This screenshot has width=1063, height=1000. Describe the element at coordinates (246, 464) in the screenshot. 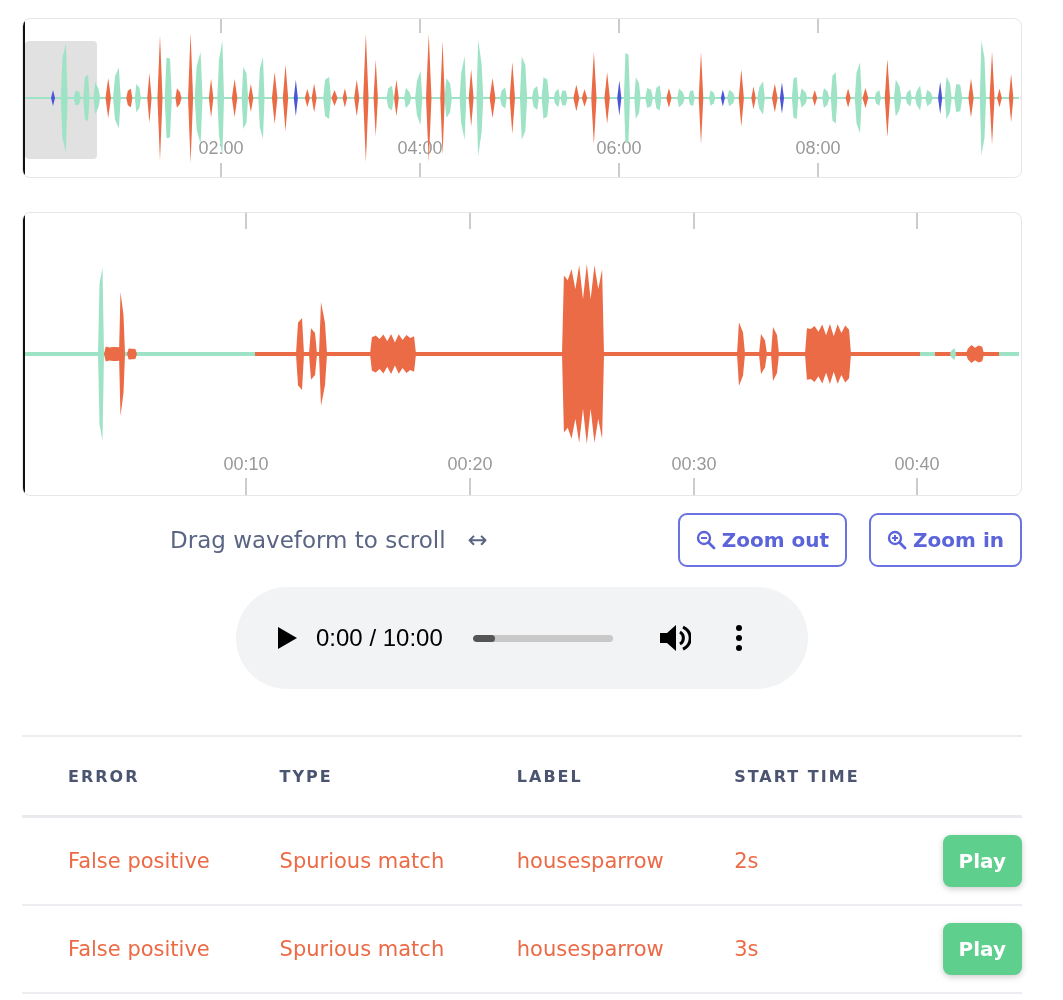

I see `time-tick-label: 00:10` at that location.